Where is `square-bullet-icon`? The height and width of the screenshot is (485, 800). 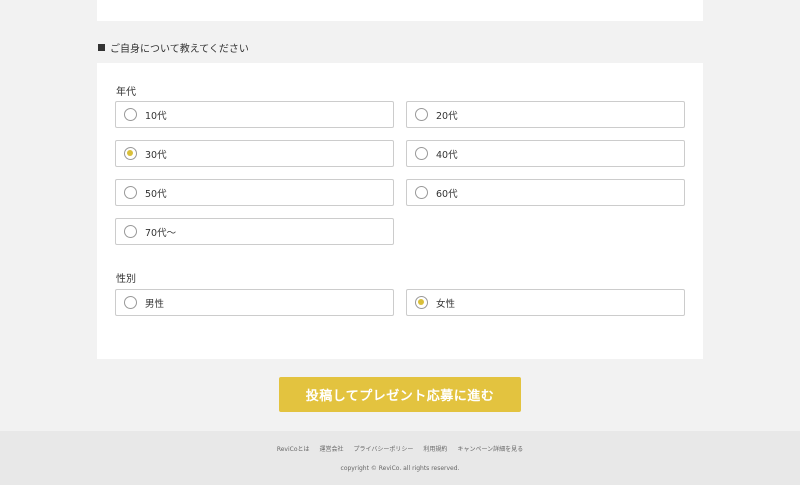 square-bullet-icon is located at coordinates (101, 47).